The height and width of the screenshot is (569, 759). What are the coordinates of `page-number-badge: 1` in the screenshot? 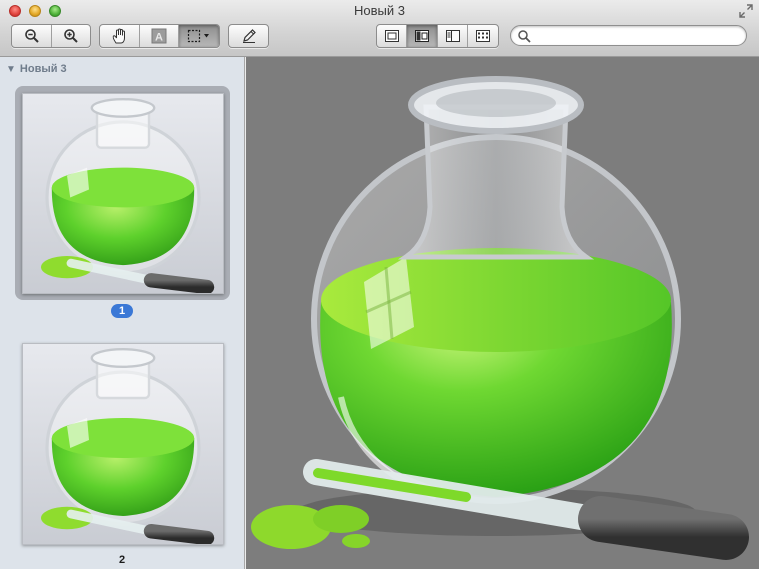 It's located at (122, 311).